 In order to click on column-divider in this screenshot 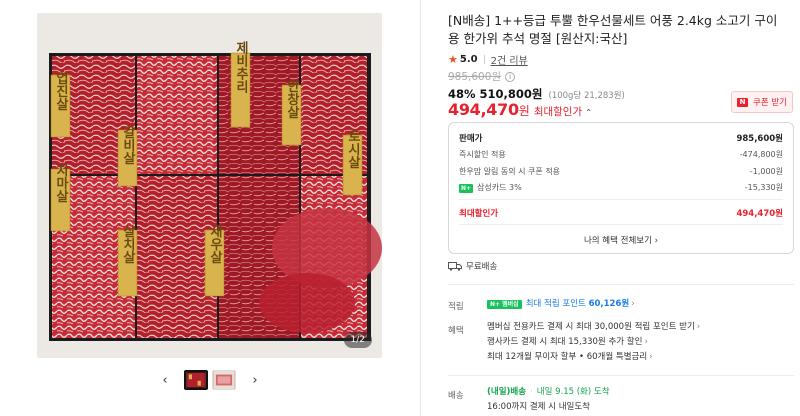, I will do `click(420, 208)`.